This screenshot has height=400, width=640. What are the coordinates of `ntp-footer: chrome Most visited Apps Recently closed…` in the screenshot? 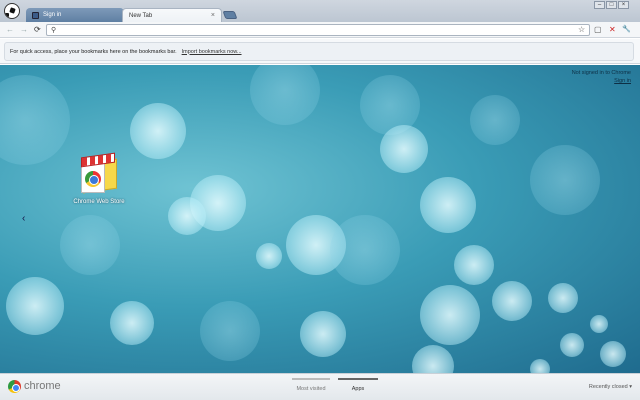 It's located at (320, 386).